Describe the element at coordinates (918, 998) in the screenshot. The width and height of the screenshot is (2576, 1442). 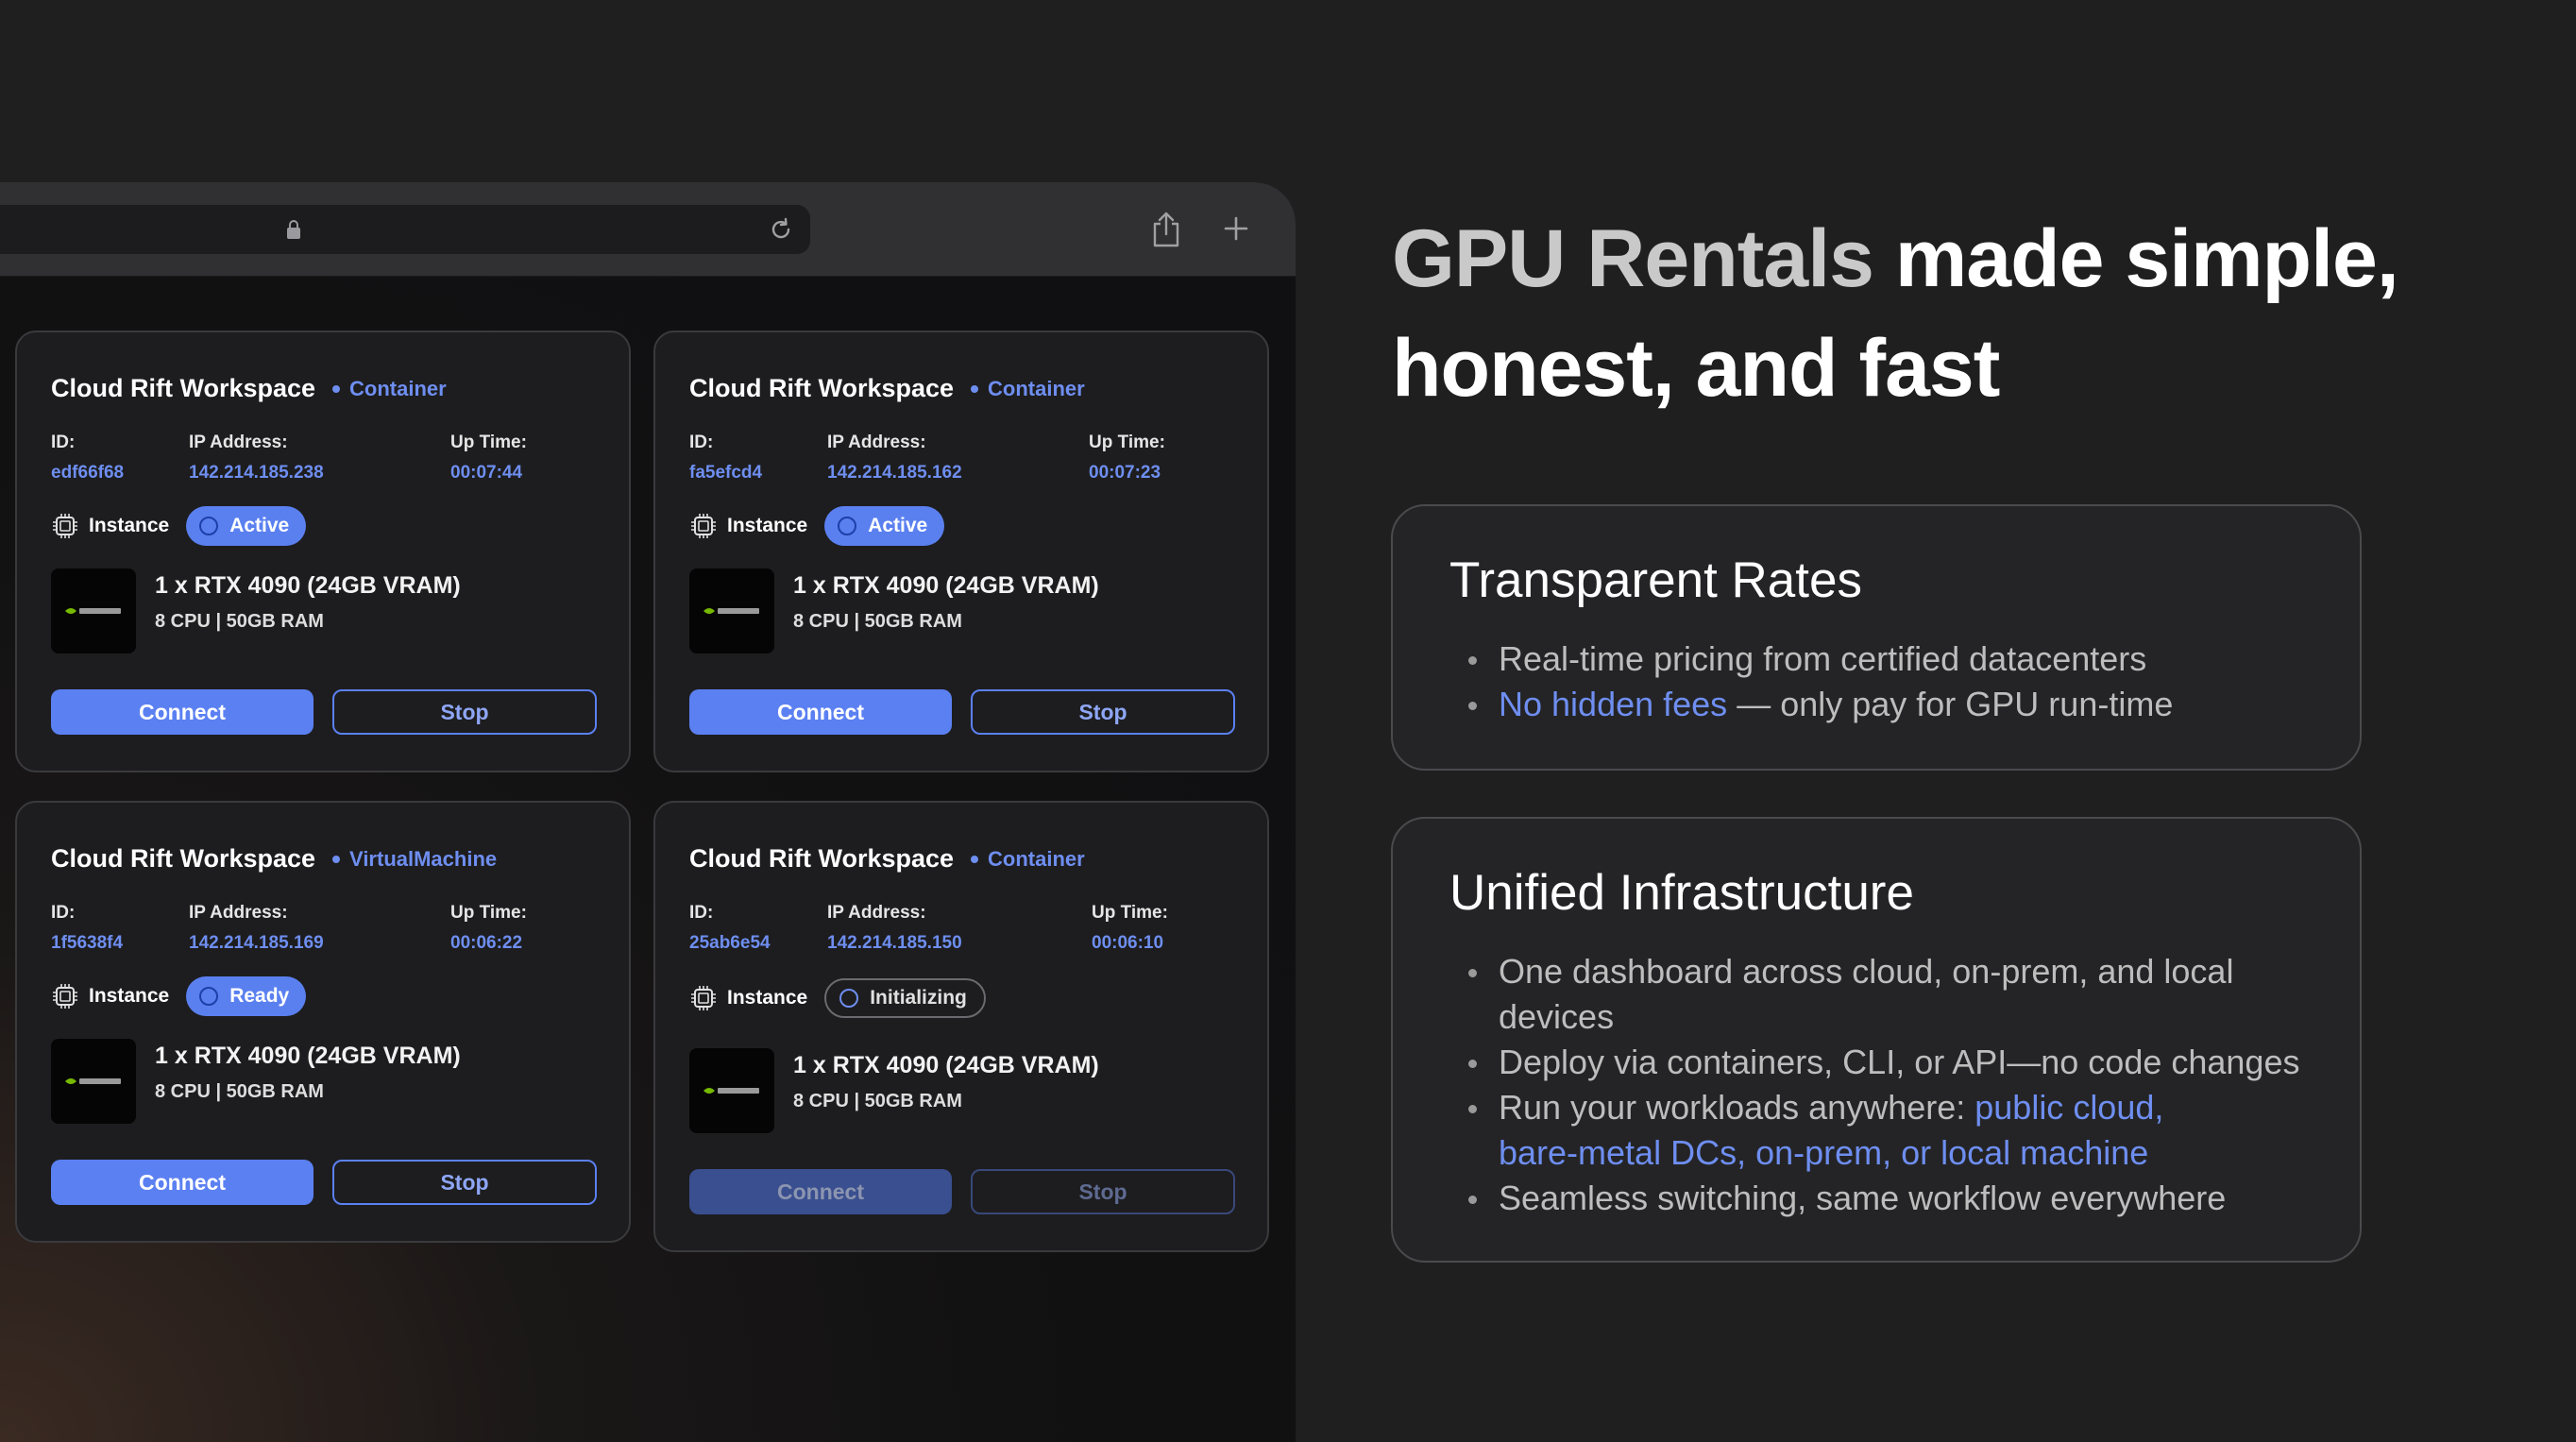
I see `status-text: Initializing` at that location.